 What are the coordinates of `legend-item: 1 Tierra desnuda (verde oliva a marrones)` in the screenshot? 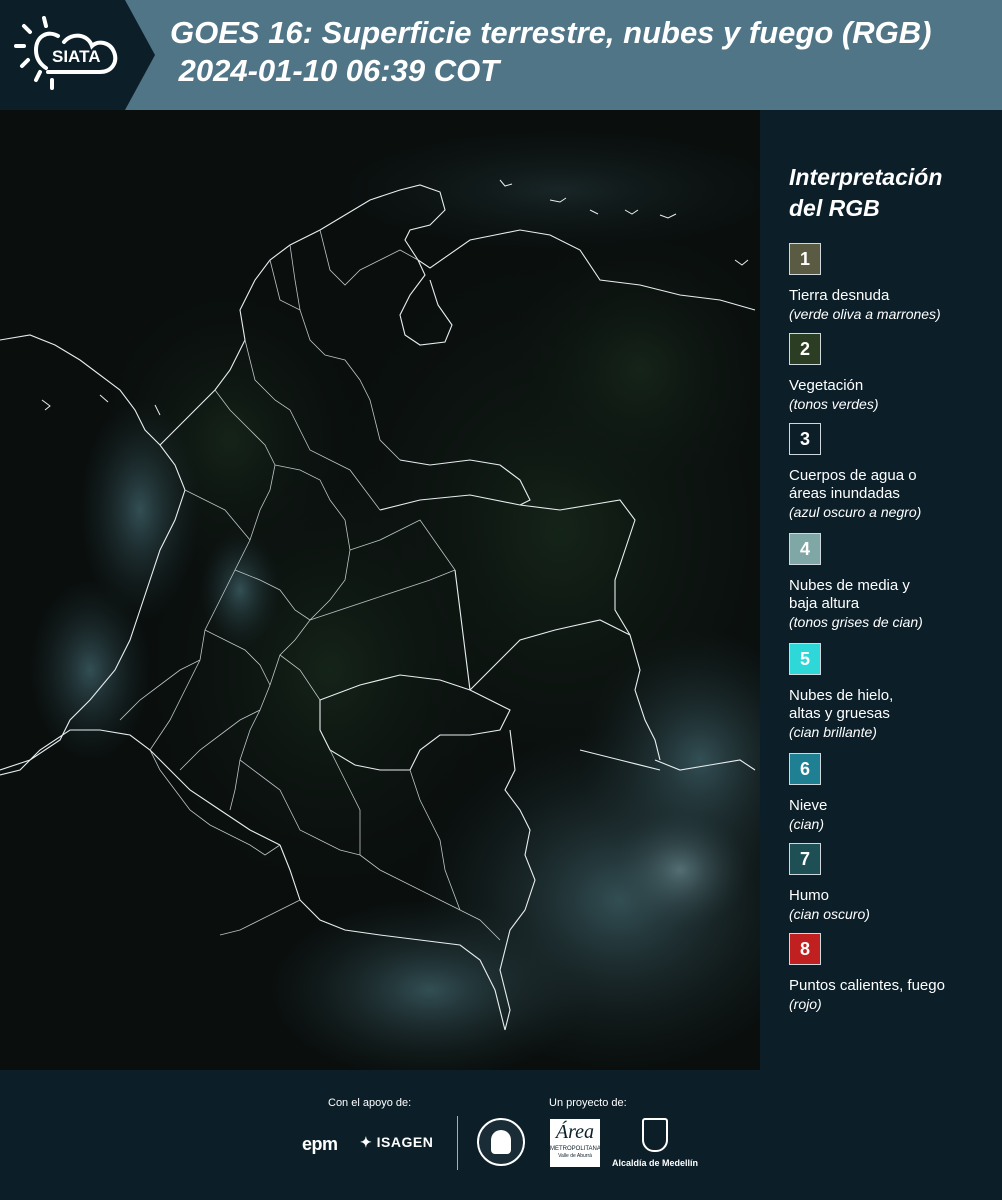 It's located at (894, 283).